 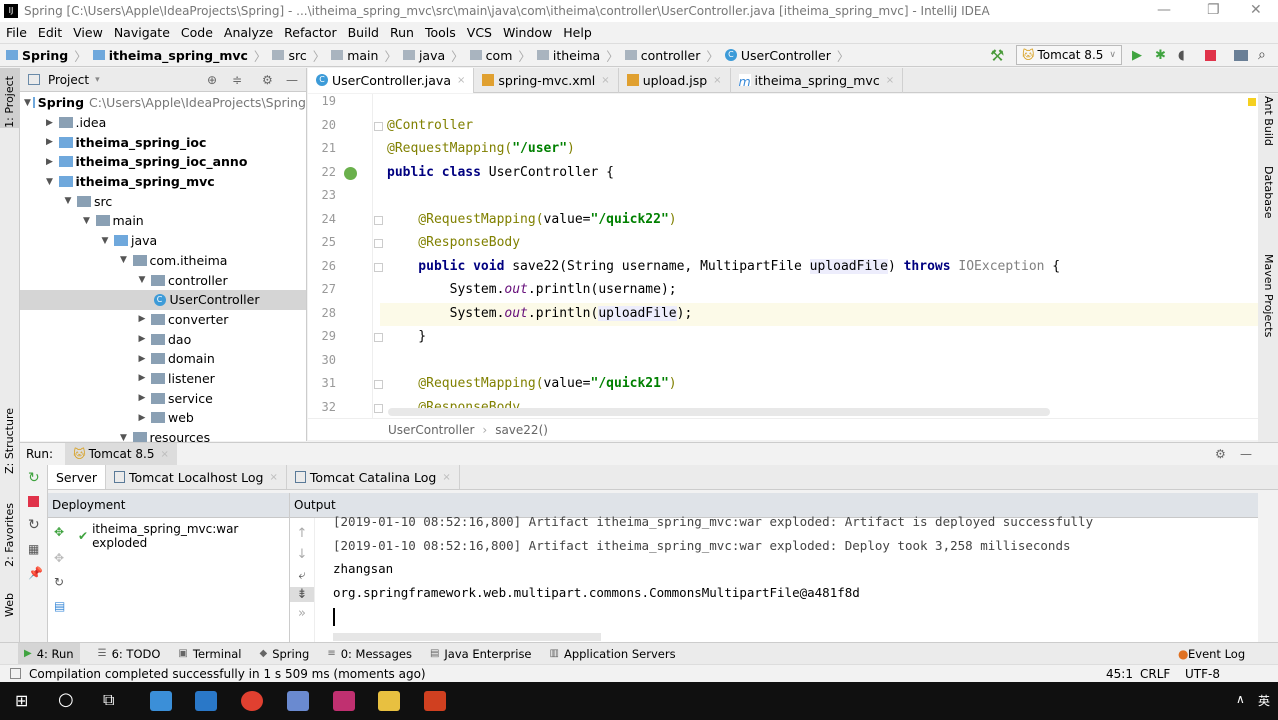 What do you see at coordinates (1213, 10) in the screenshot?
I see `maximize-button: ❐` at bounding box center [1213, 10].